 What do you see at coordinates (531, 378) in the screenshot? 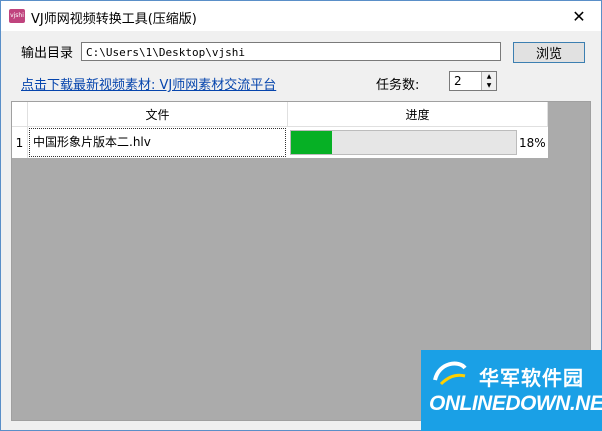
I see `watermark-cn-text: 华军软件园` at bounding box center [531, 378].